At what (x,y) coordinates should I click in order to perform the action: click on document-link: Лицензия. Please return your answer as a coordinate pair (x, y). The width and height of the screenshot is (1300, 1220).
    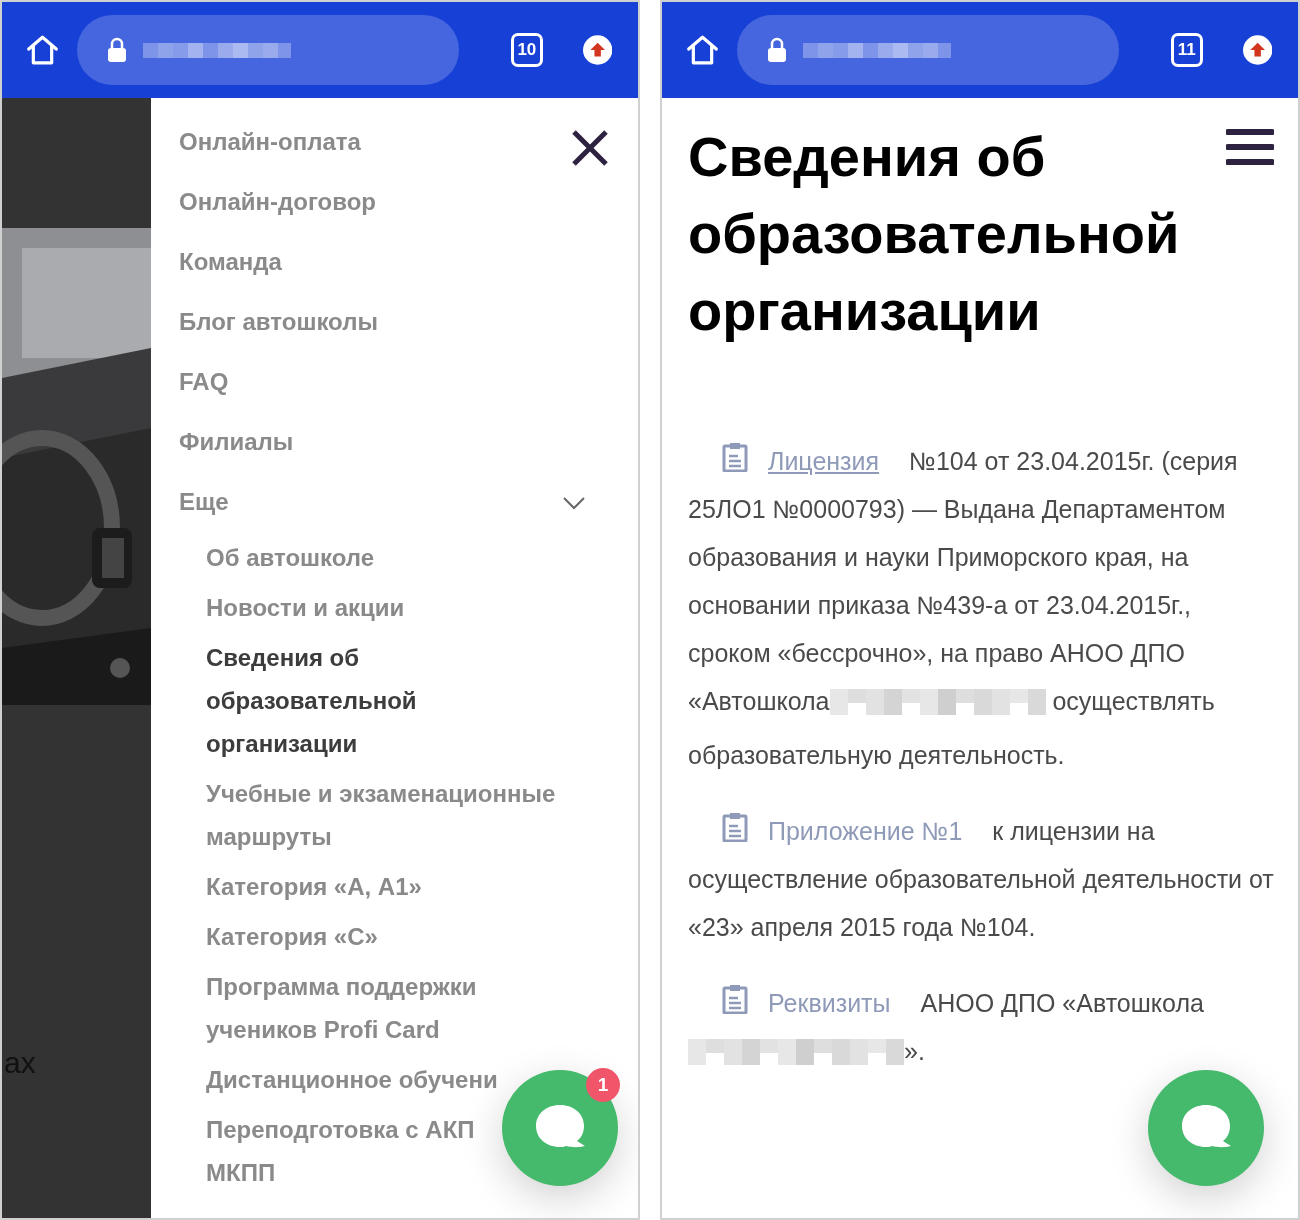
    Looking at the image, I should click on (824, 461).